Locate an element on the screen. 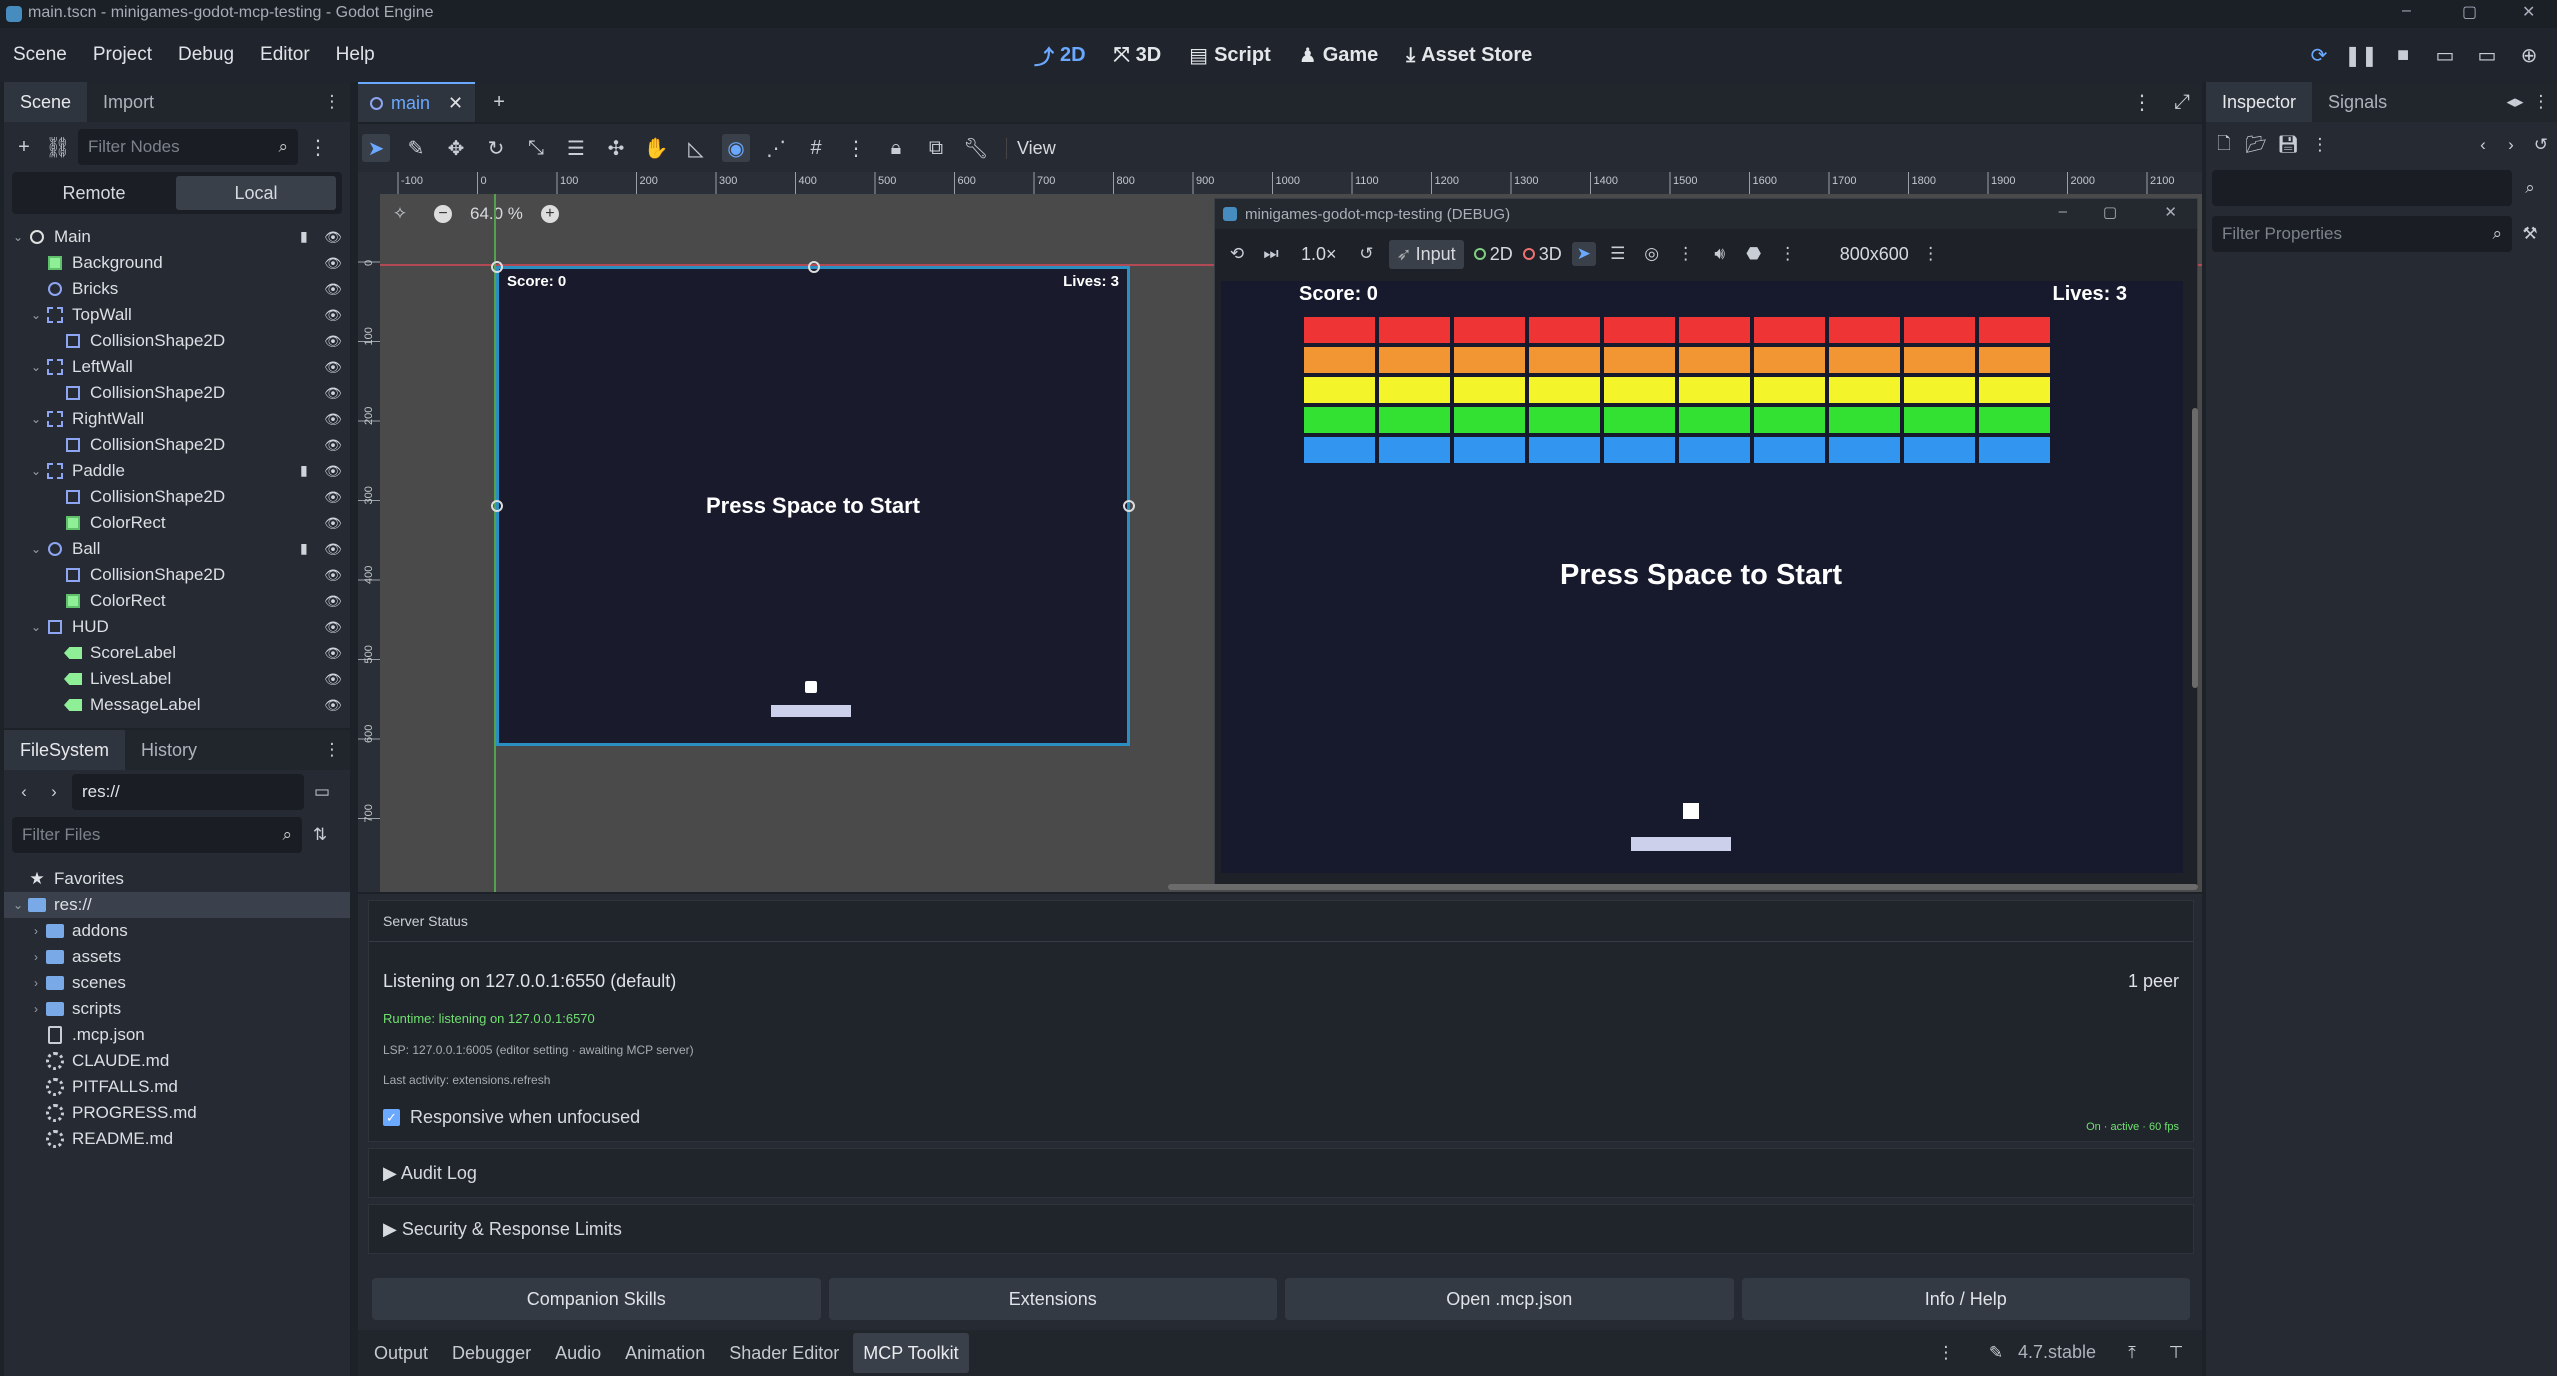 This screenshot has height=1376, width=2557. select-tool-icon: ➤ is located at coordinates (376, 148).